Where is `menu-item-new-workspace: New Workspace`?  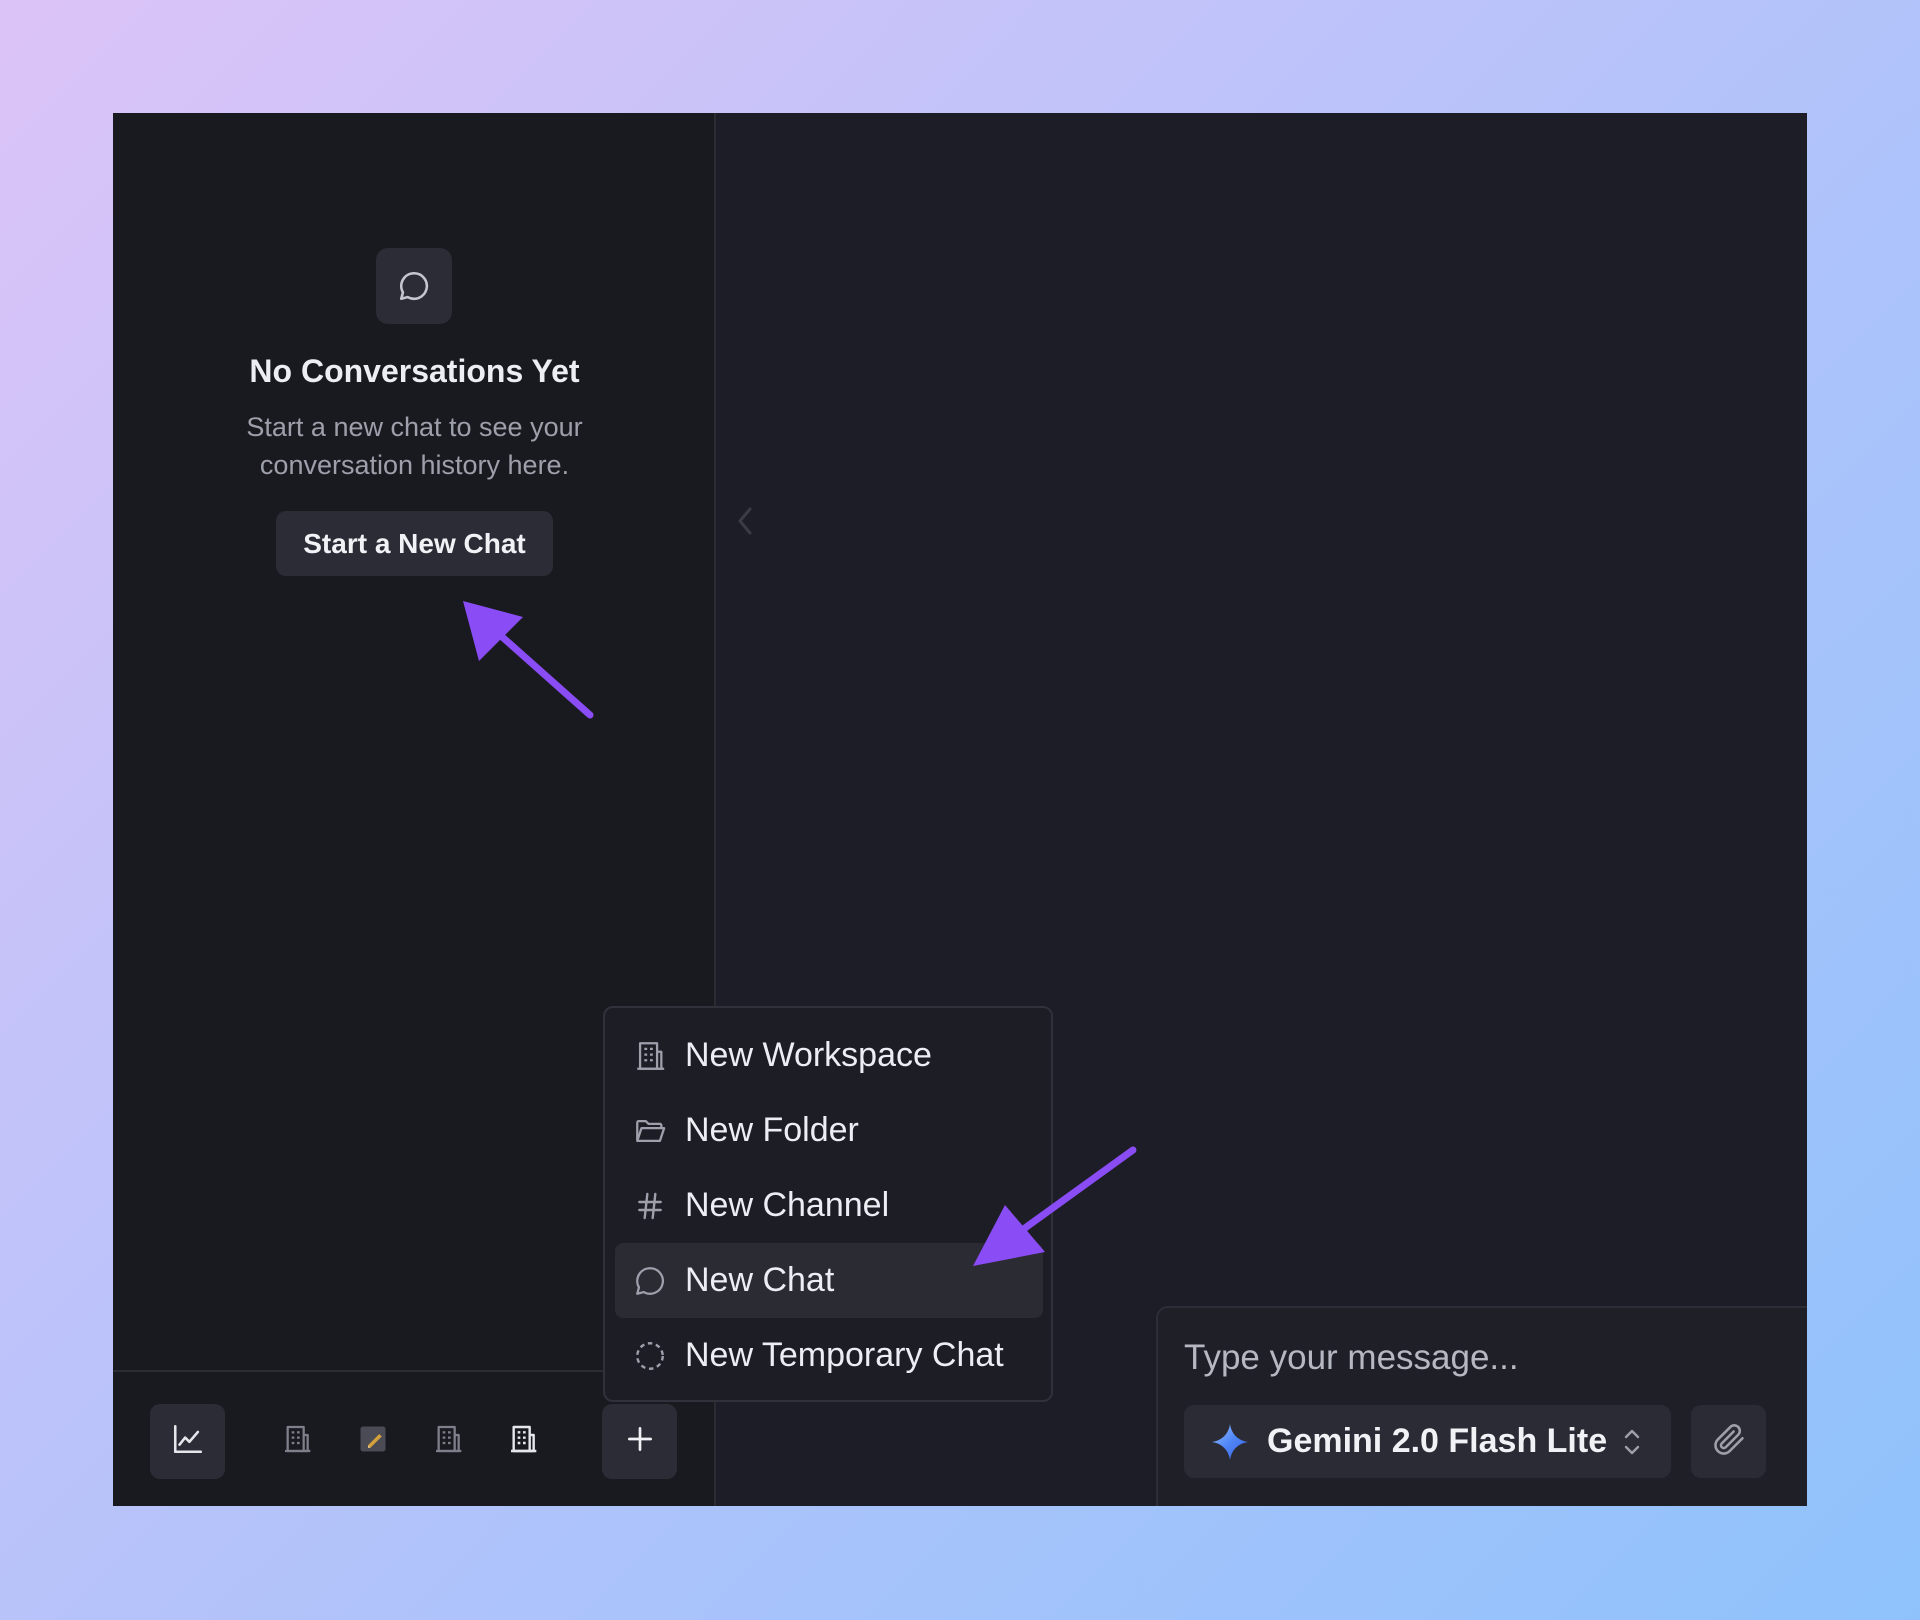 menu-item-new-workspace: New Workspace is located at coordinates (829, 1055).